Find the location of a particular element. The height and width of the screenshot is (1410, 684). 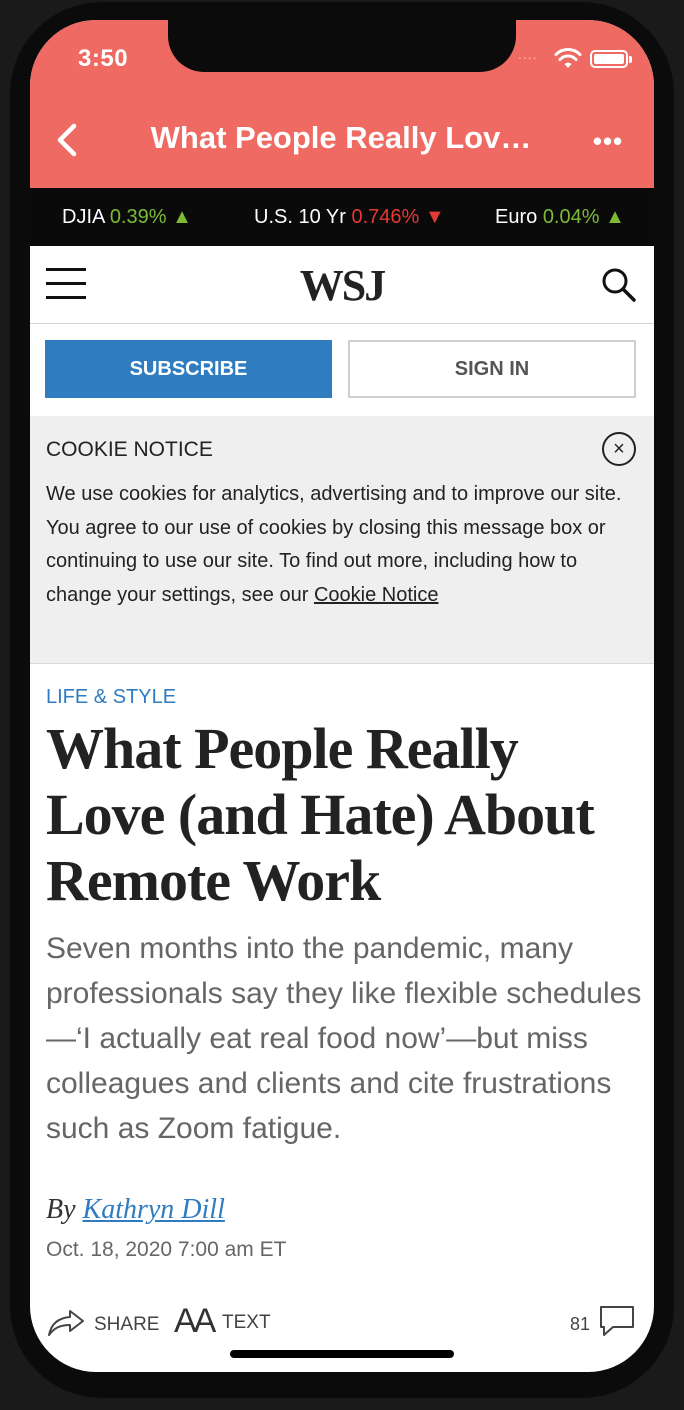

author-link: Kathryn Dill is located at coordinates (154, 1209).